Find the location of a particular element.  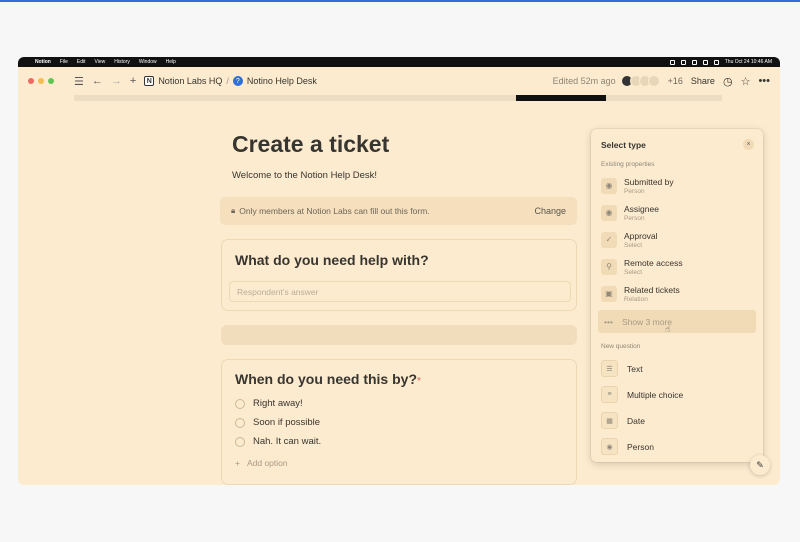

page-cover is located at coordinates (398, 98).